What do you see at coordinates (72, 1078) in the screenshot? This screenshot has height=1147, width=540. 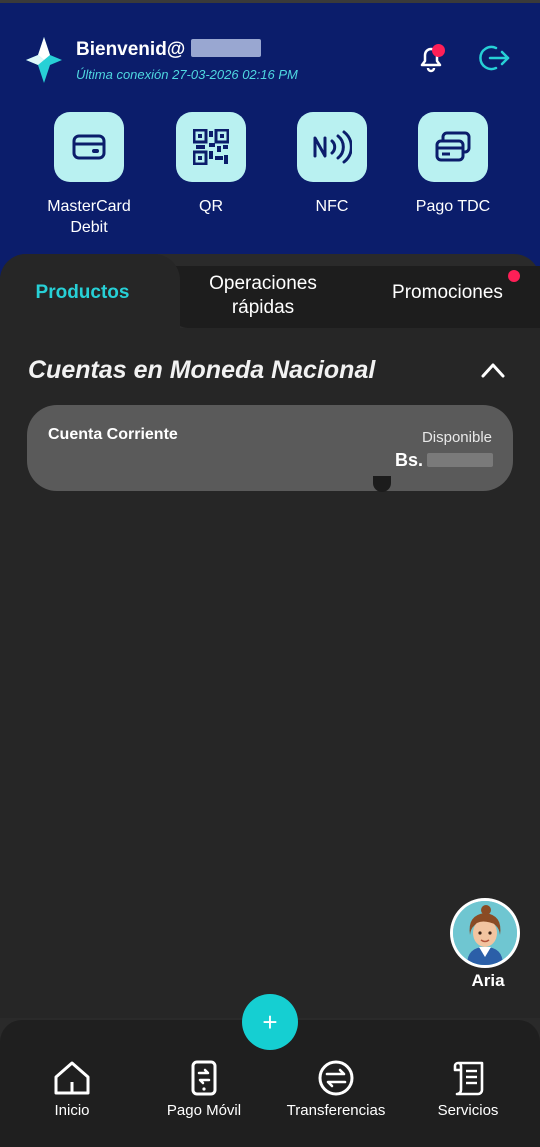 I see `home-icon` at bounding box center [72, 1078].